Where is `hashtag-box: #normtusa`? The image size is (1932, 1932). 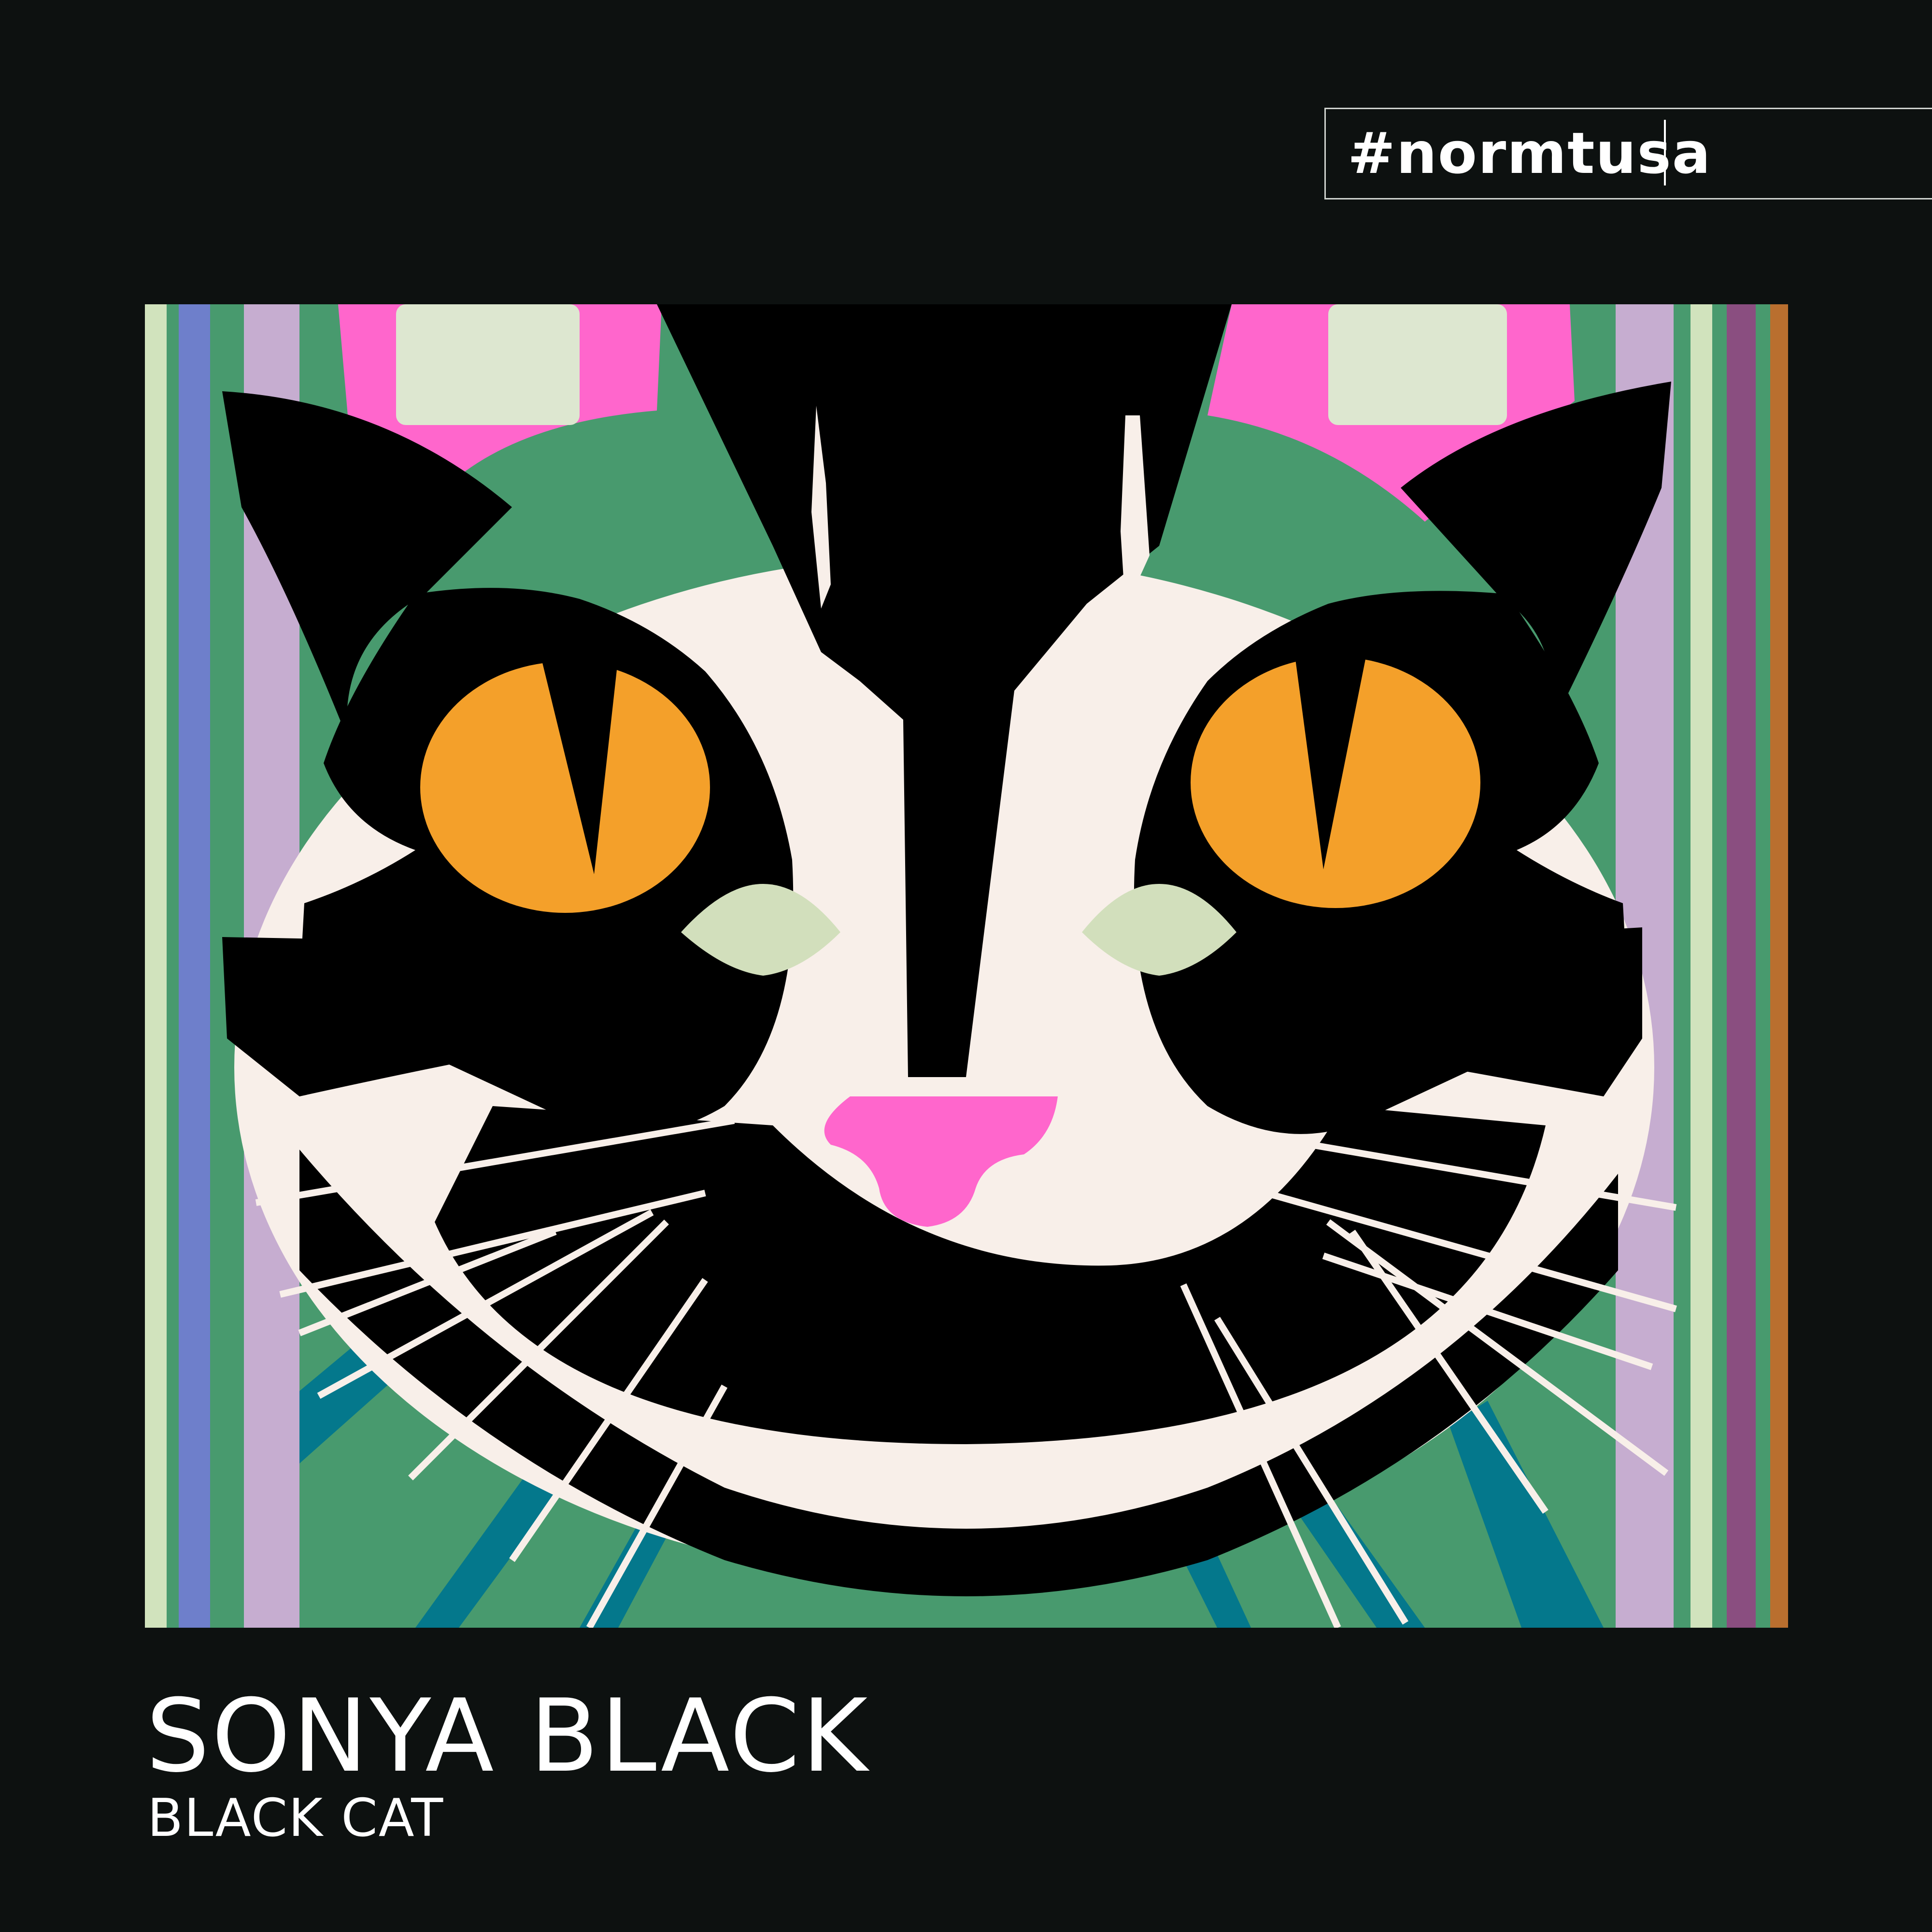 hashtag-box: #normtusa is located at coordinates (1628, 153).